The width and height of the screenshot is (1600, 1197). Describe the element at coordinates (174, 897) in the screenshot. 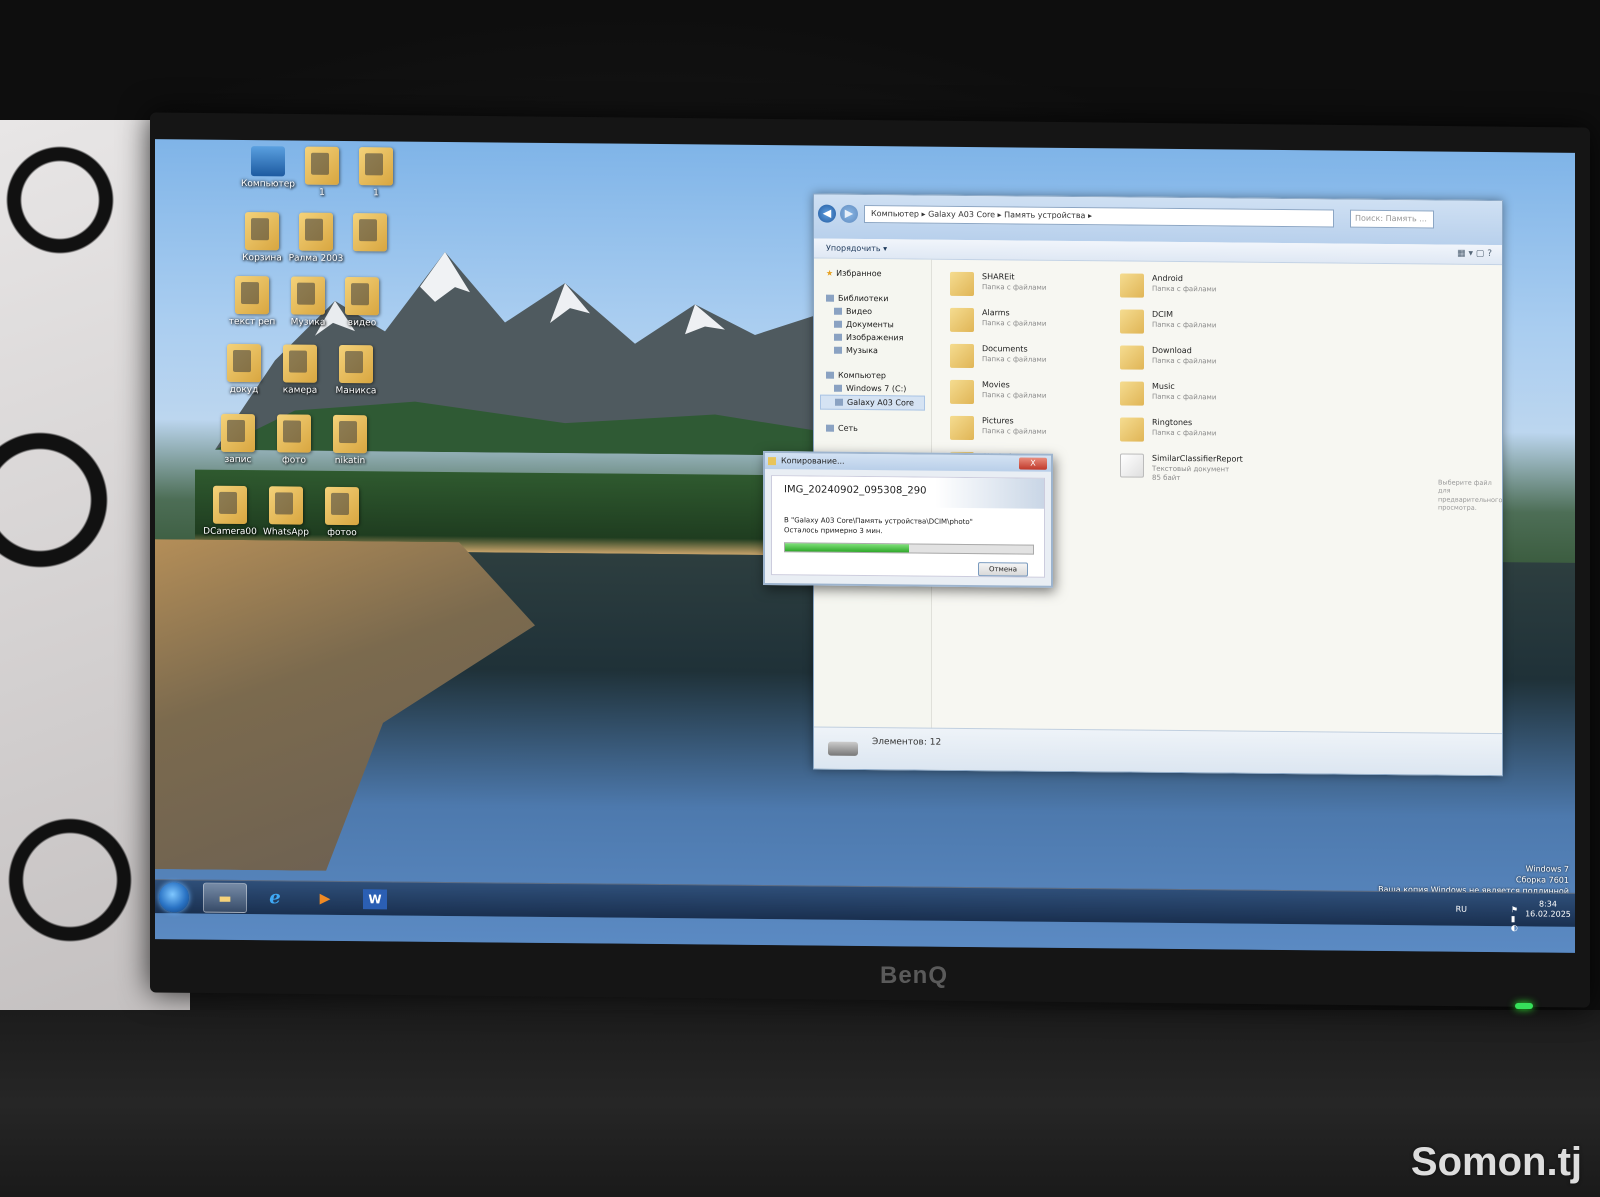

I see `start-button` at that location.